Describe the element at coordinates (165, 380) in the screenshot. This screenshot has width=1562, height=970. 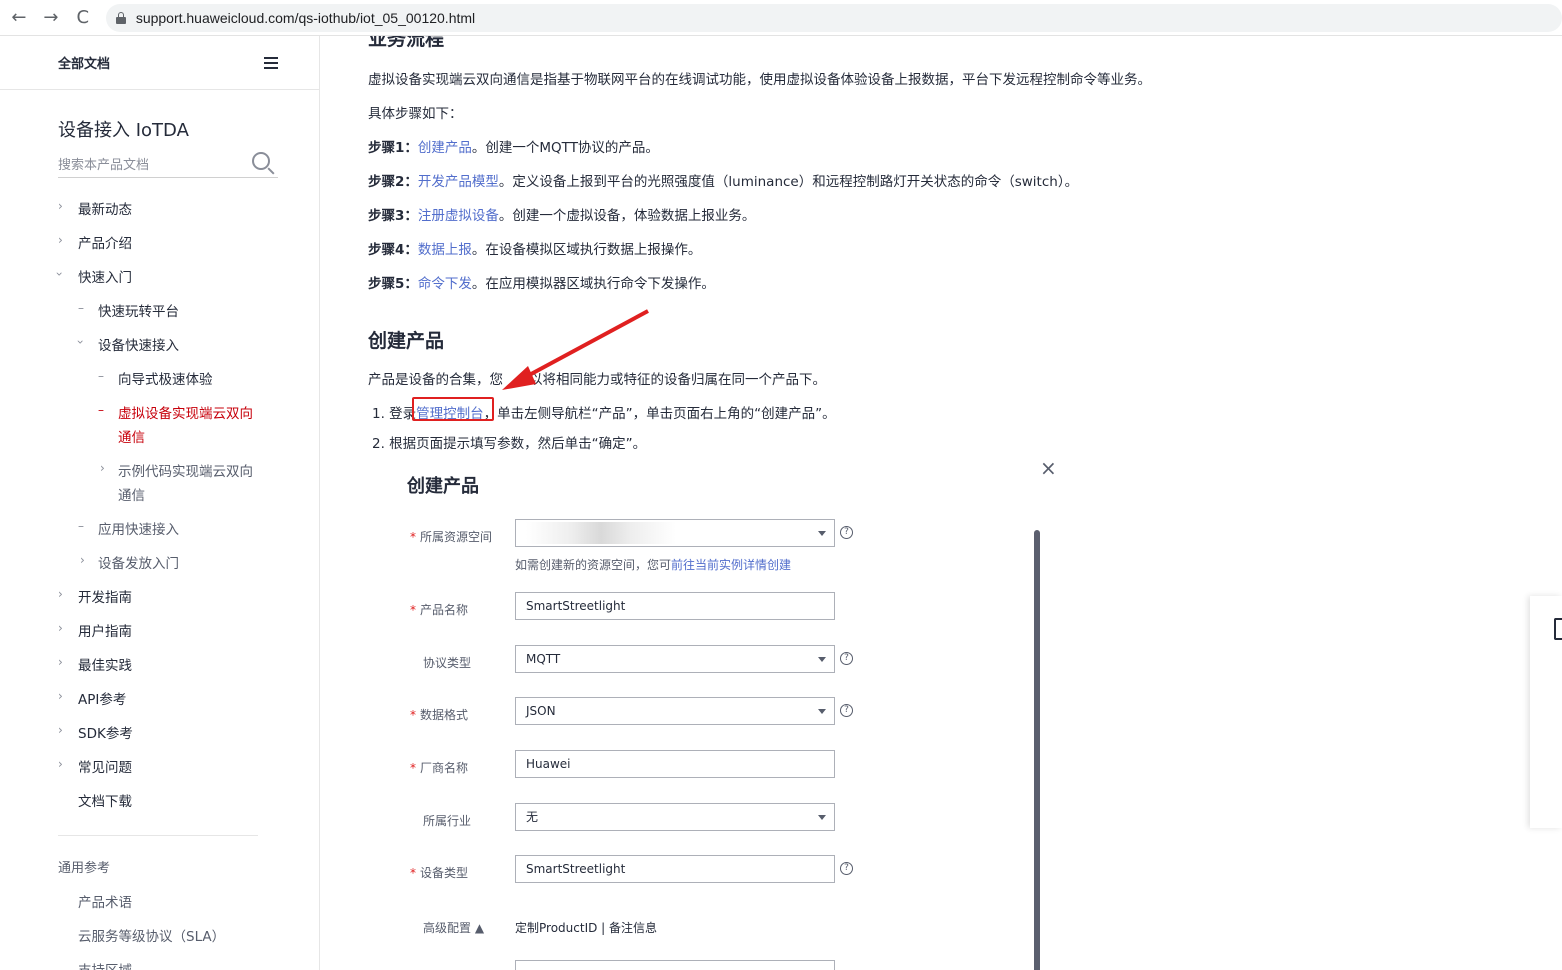
I see `sidebar-item-wizard: 向导式极速体验` at that location.